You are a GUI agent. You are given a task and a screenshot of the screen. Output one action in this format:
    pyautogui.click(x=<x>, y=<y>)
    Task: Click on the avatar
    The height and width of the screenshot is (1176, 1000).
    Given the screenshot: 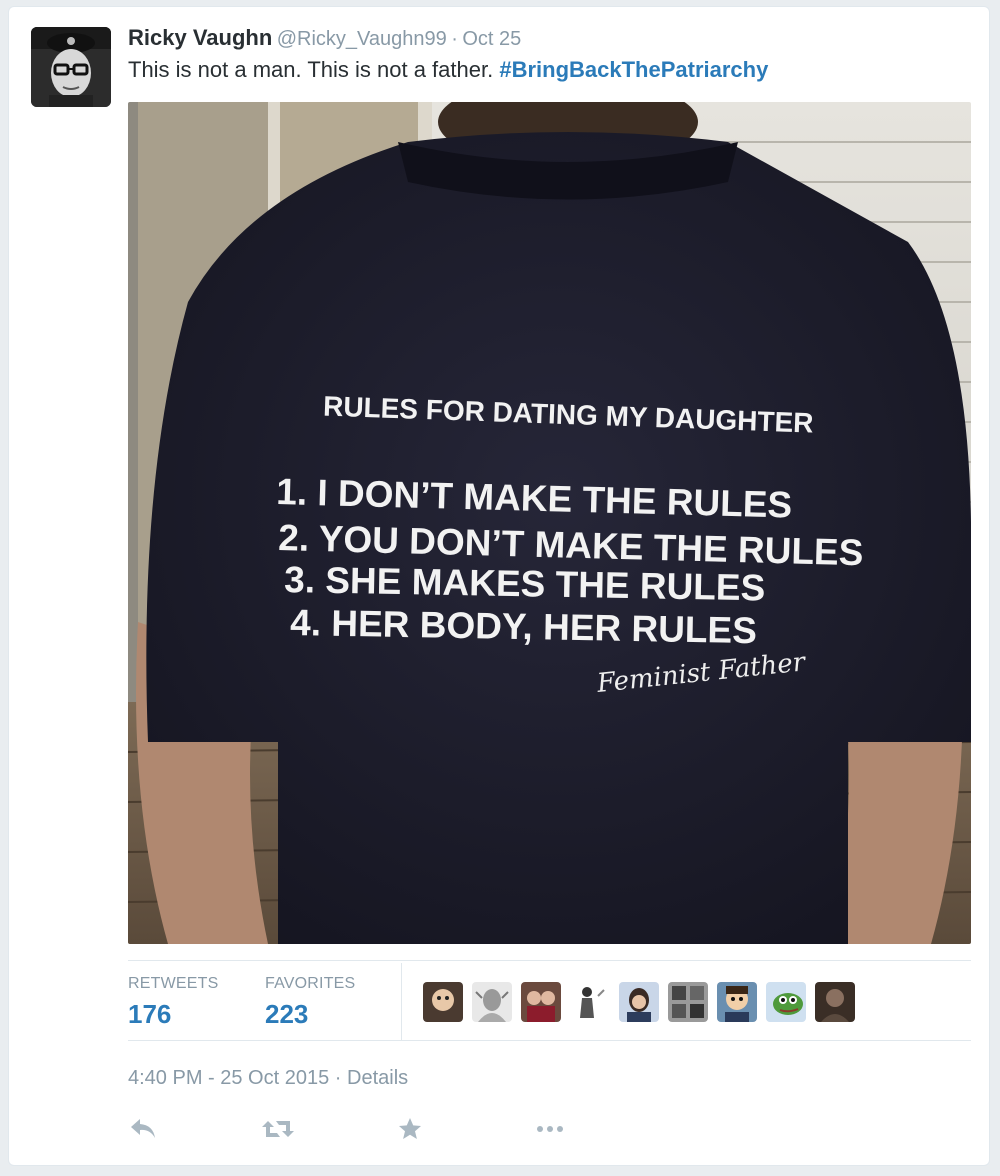 What is the action you would take?
    pyautogui.click(x=71, y=67)
    